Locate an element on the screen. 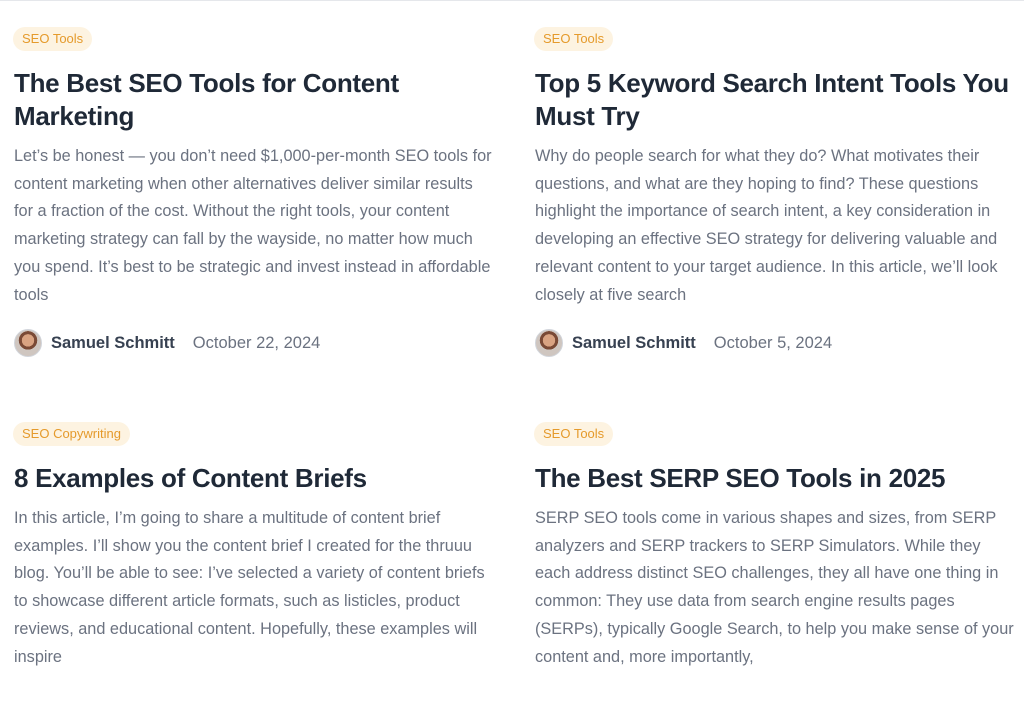 The height and width of the screenshot is (705, 1024). post-title: The Best SERP SEO Tools in 2025 is located at coordinates (775, 478).